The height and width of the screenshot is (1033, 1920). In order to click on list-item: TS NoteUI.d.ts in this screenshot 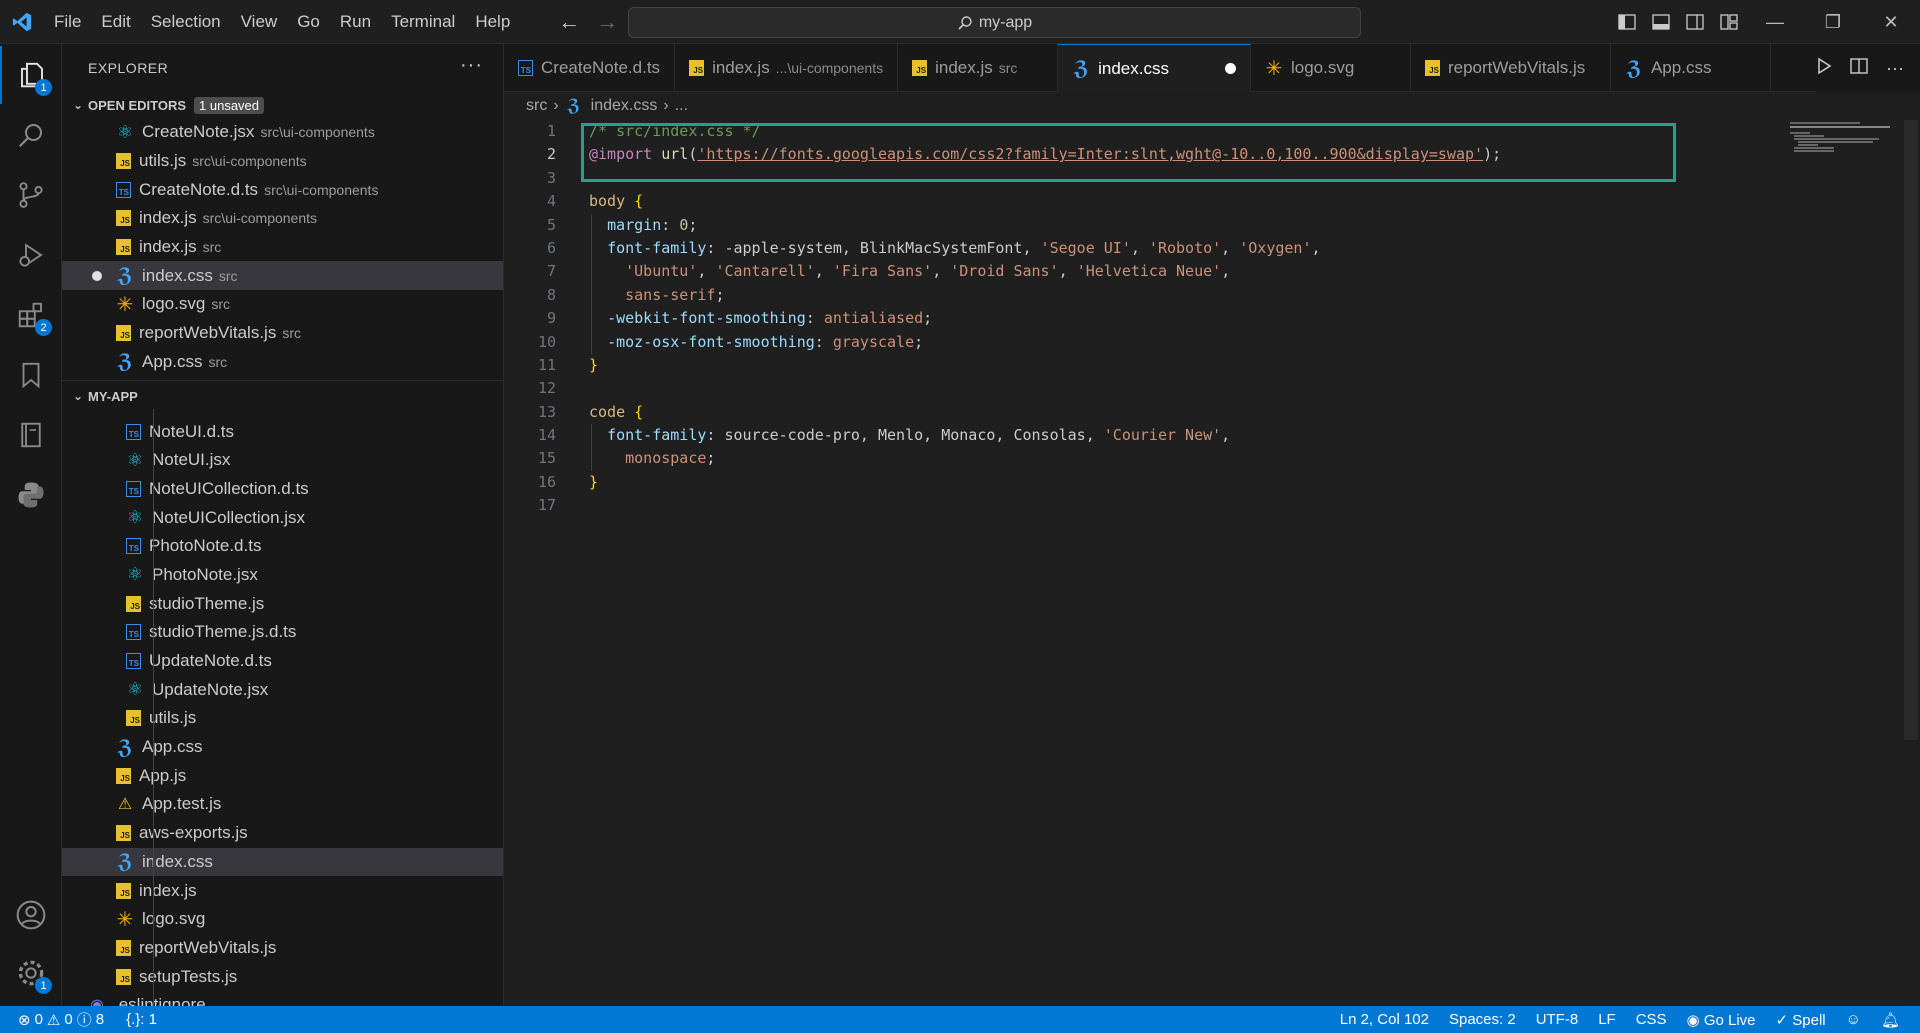, I will do `click(282, 431)`.